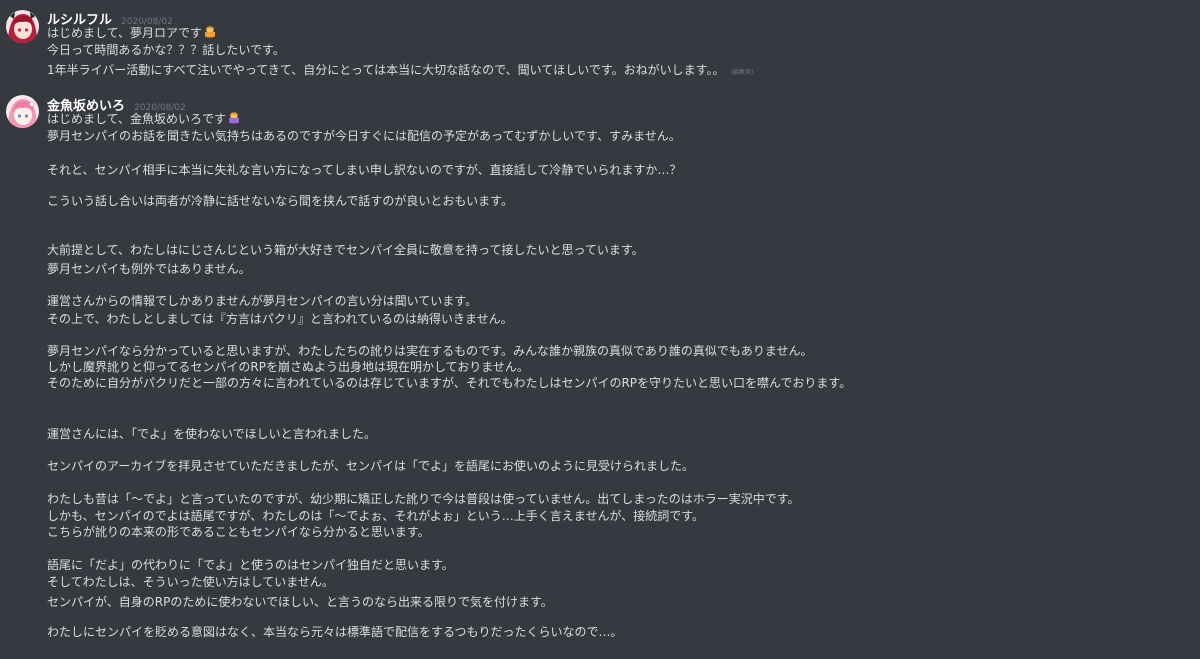 The image size is (1200, 659). I want to click on message-text: 今日って時間あるかな？？？話したいです。, so click(166, 50).